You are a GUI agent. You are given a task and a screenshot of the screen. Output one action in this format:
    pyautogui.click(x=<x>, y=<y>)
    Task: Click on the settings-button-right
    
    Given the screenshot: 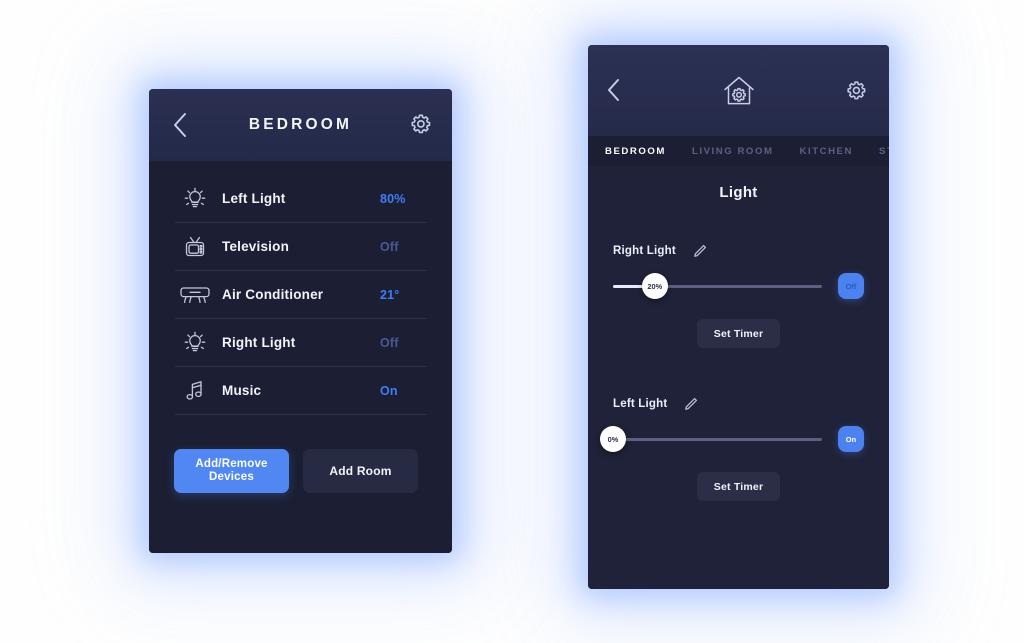 What is the action you would take?
    pyautogui.click(x=857, y=91)
    